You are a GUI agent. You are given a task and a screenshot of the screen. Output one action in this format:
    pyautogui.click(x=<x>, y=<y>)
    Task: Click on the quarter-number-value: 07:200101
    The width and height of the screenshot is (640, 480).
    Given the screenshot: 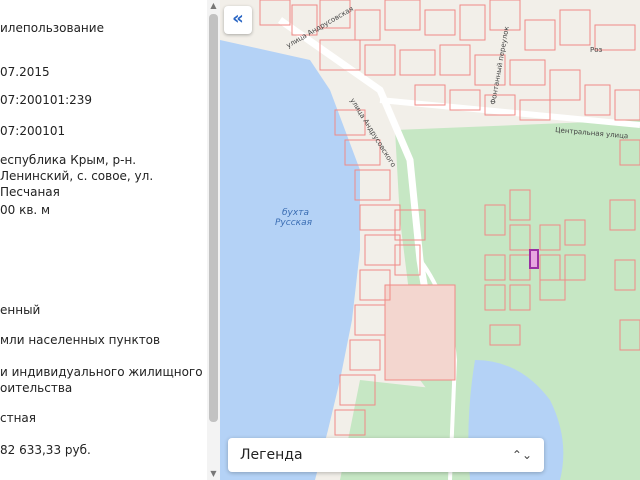 What is the action you would take?
    pyautogui.click(x=33, y=131)
    